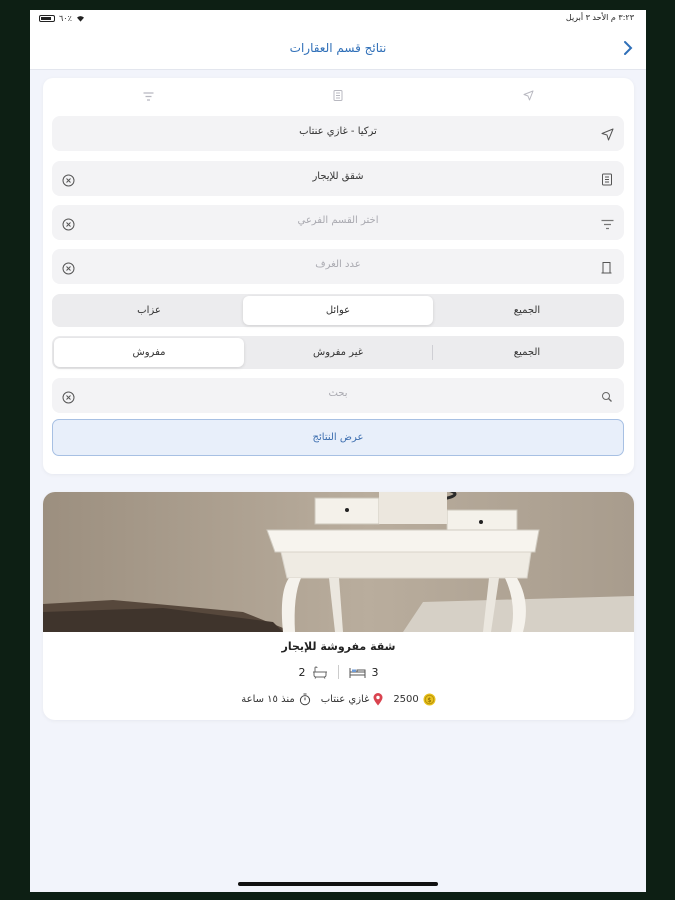 The width and height of the screenshot is (675, 900). I want to click on rooms-placeholder: عدد الغرف, so click(338, 264).